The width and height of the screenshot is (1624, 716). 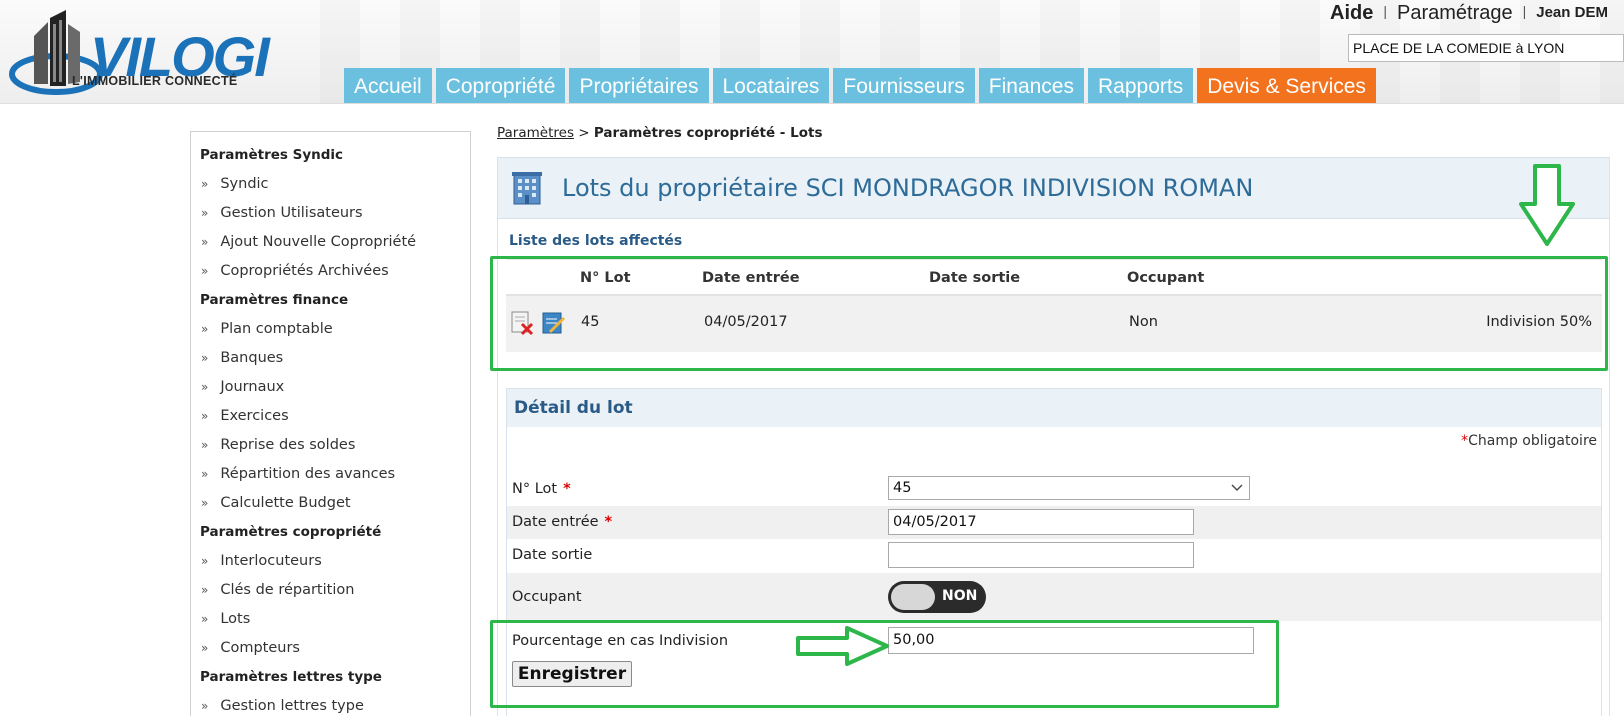 What do you see at coordinates (527, 188) in the screenshot?
I see `building-icon` at bounding box center [527, 188].